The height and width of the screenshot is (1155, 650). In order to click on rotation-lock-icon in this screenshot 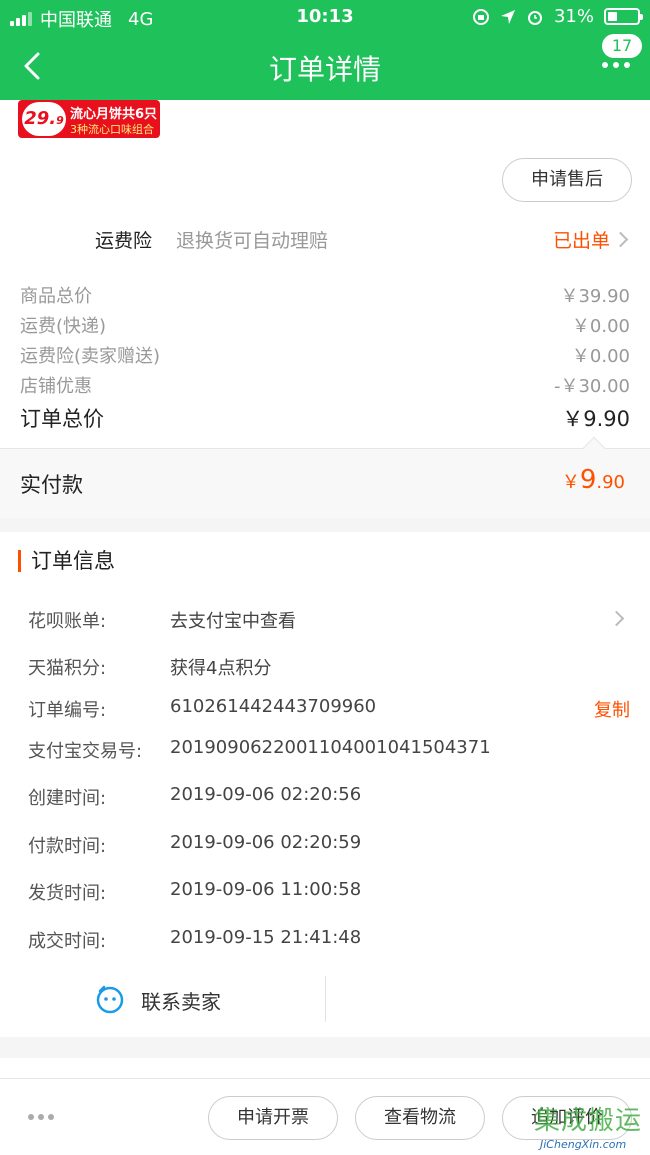, I will do `click(480, 16)`.